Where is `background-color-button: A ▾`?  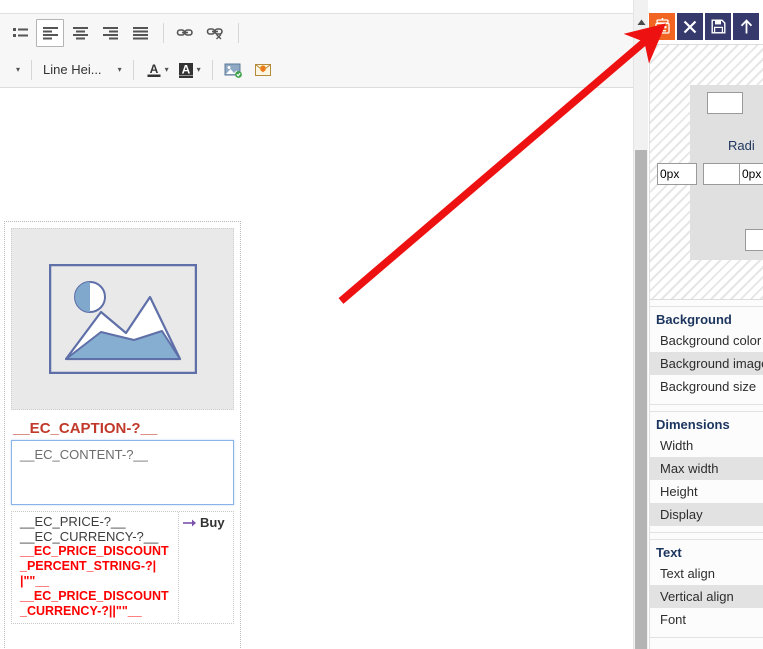 background-color-button: A ▾ is located at coordinates (189, 70).